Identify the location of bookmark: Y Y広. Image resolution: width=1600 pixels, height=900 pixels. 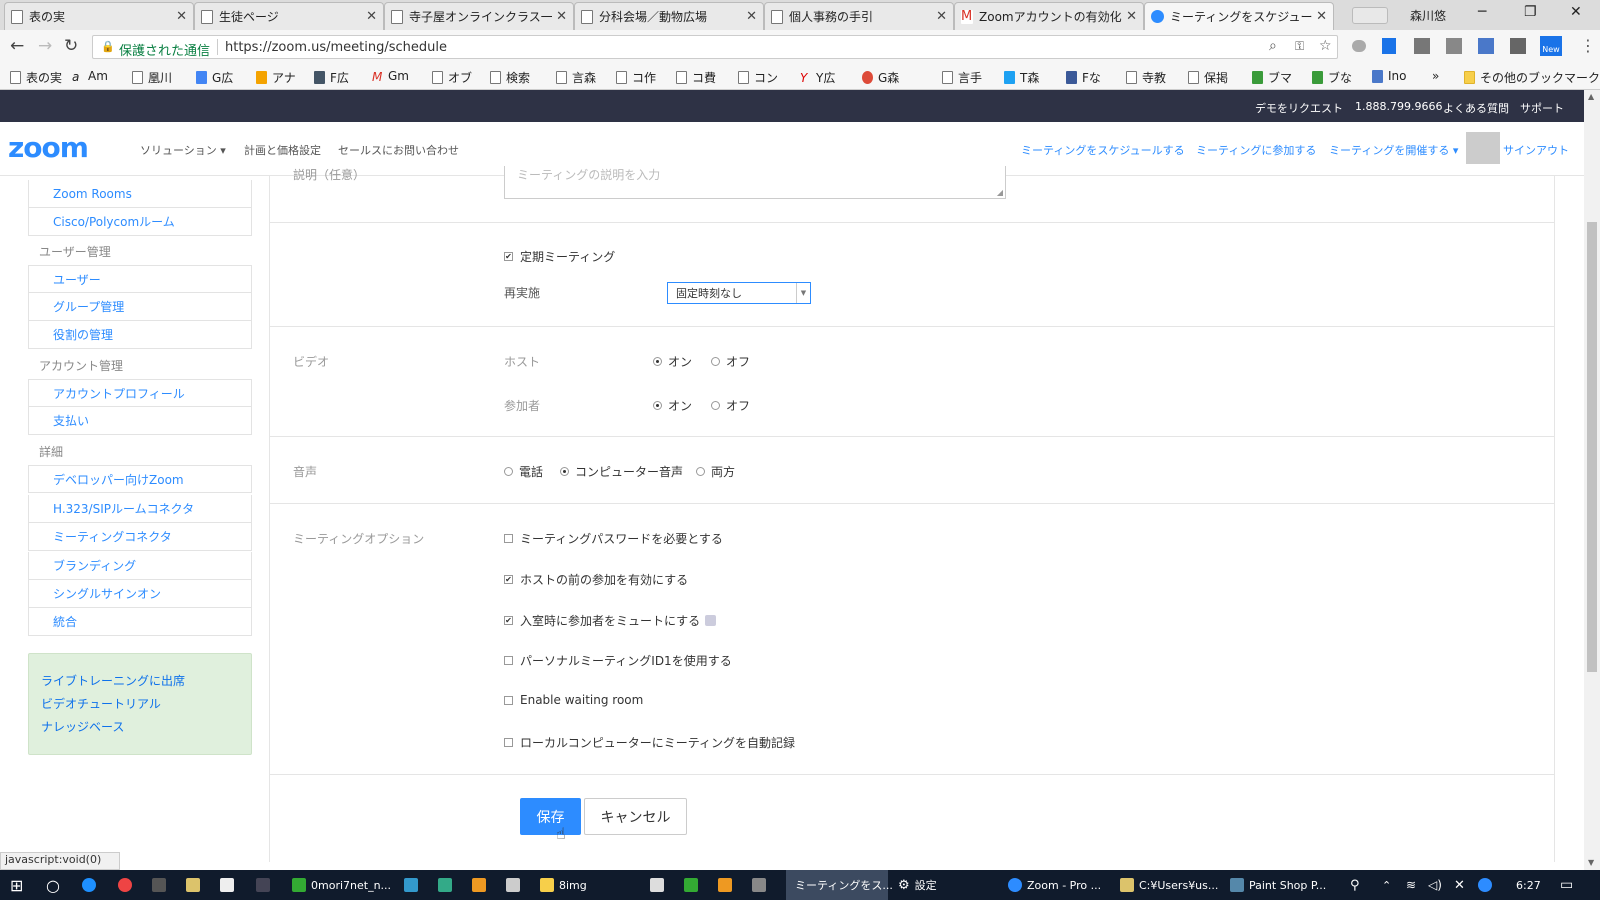
(817, 77).